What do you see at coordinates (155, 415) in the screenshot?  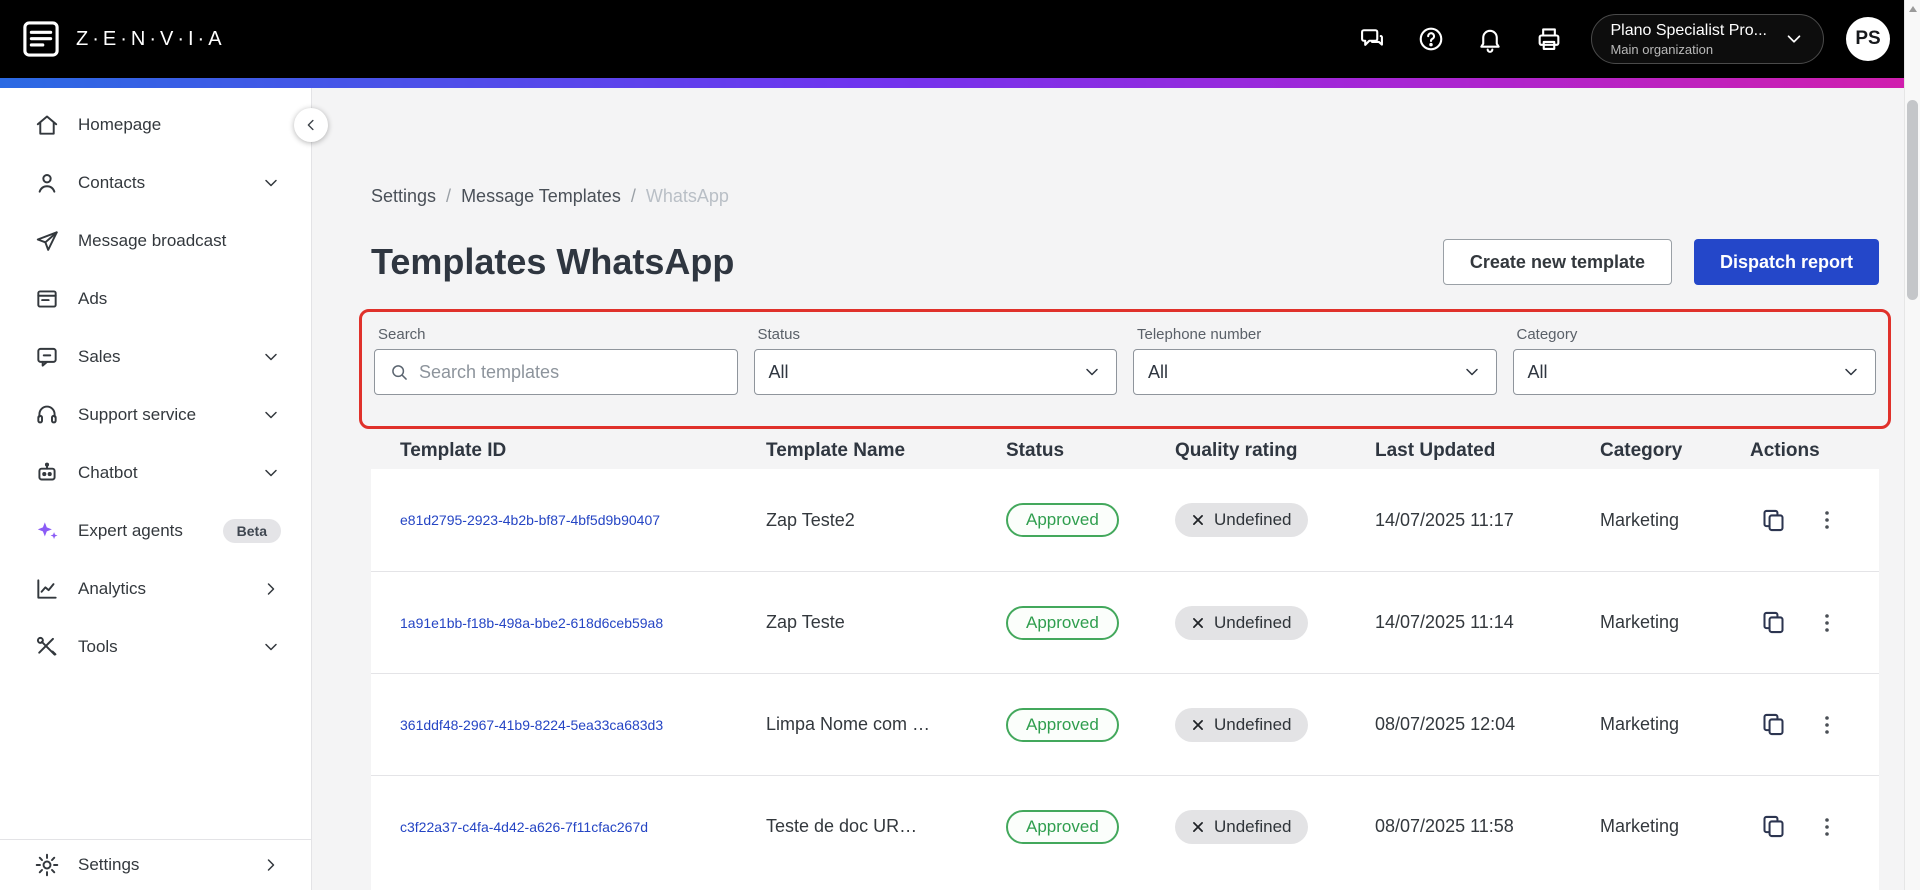 I see `sidebar-item-support-service: Support service` at bounding box center [155, 415].